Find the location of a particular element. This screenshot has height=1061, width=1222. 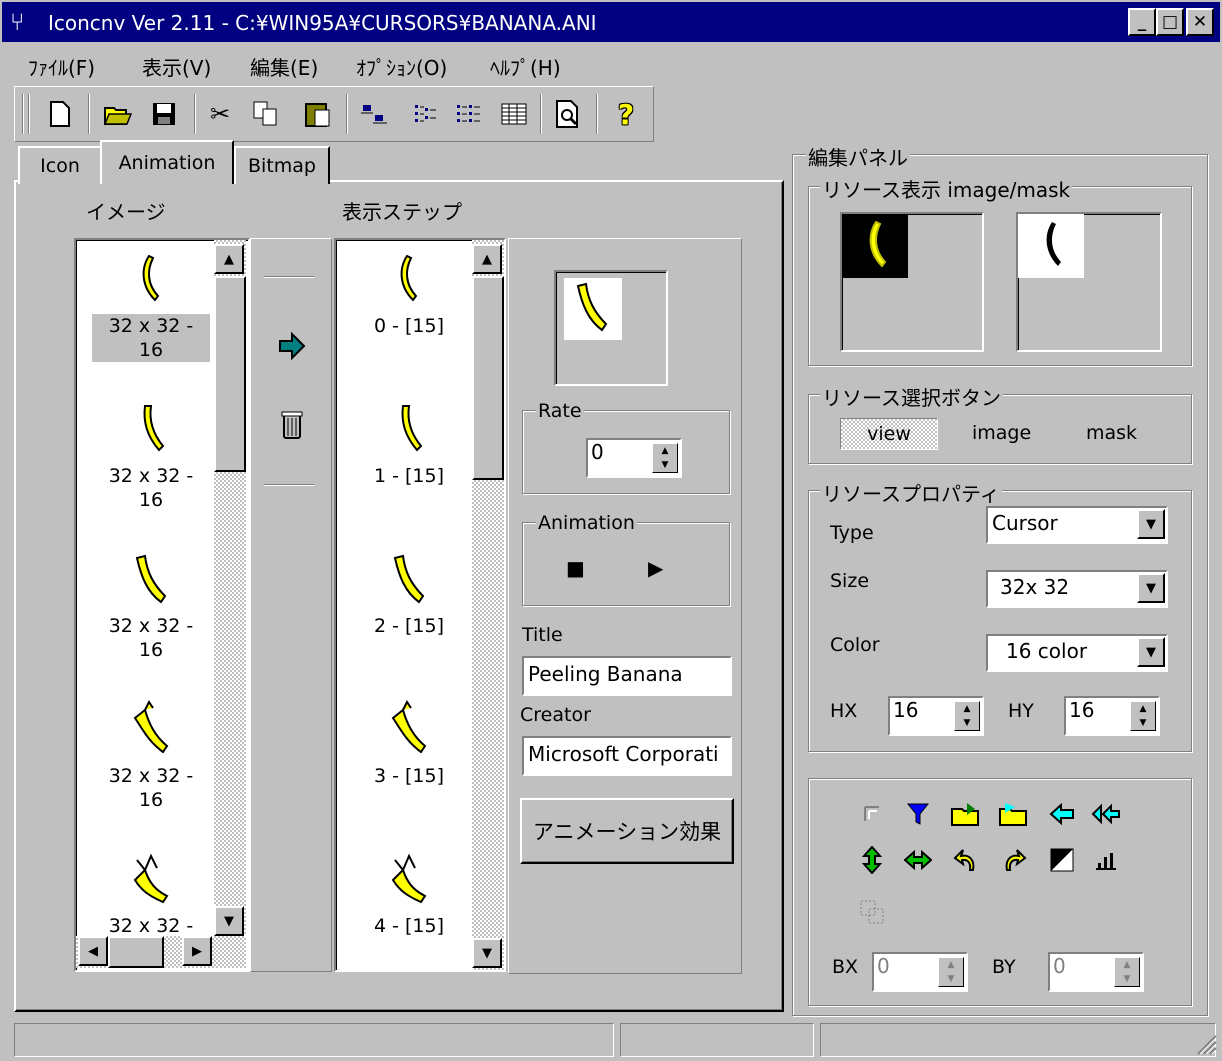

import-folder-icon is located at coordinates (966, 814).